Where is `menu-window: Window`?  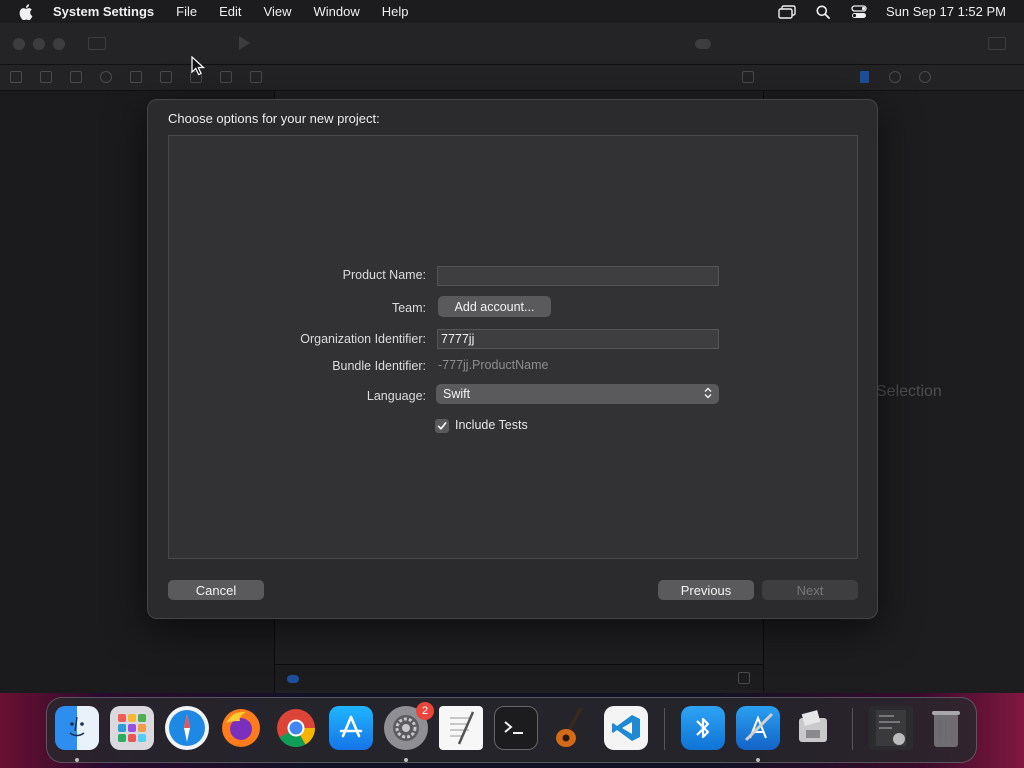
menu-window: Window is located at coordinates (336, 11).